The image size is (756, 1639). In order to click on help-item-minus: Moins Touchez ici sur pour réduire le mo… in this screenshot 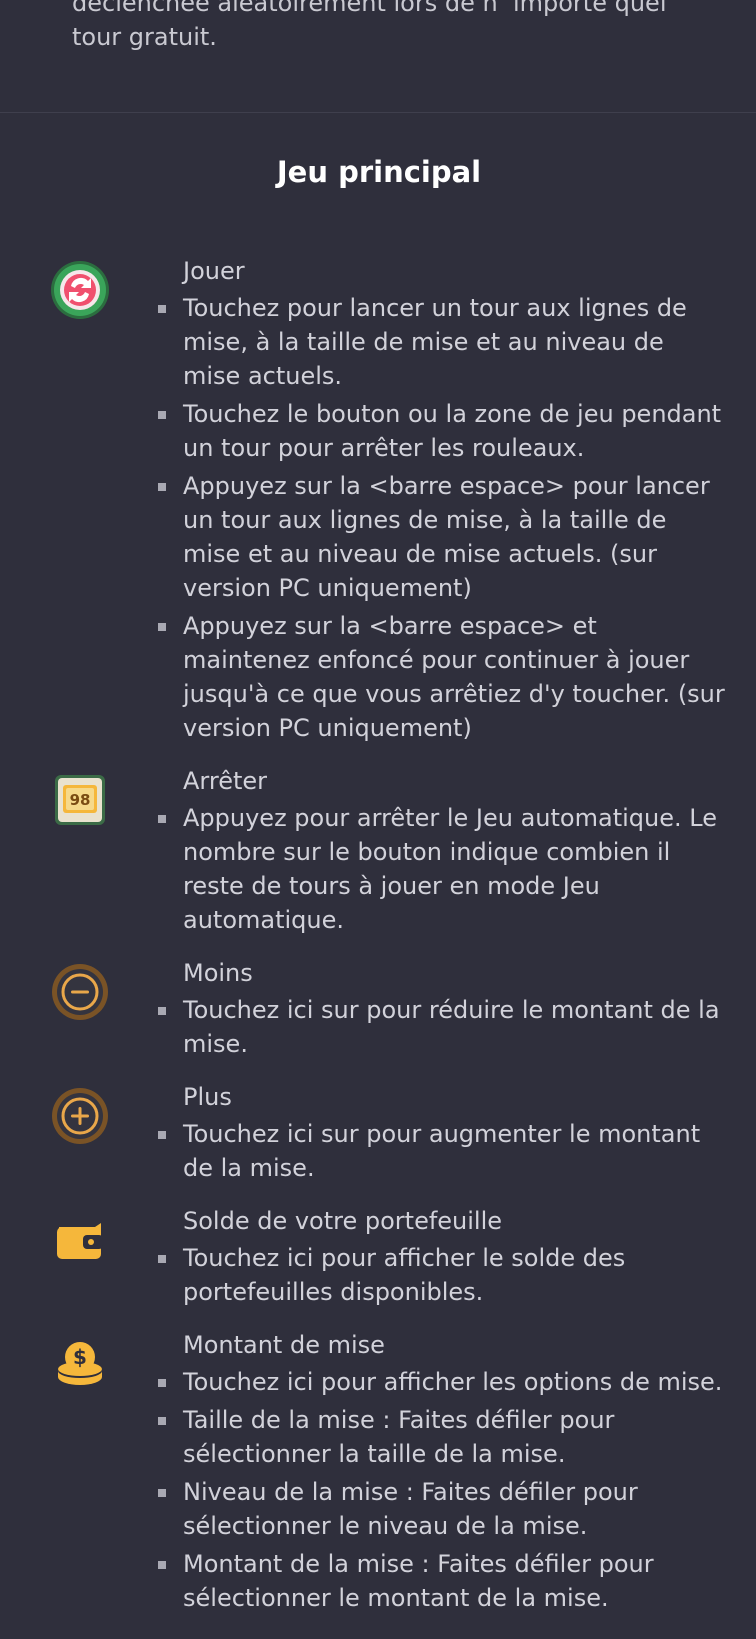, I will do `click(378, 1009)`.